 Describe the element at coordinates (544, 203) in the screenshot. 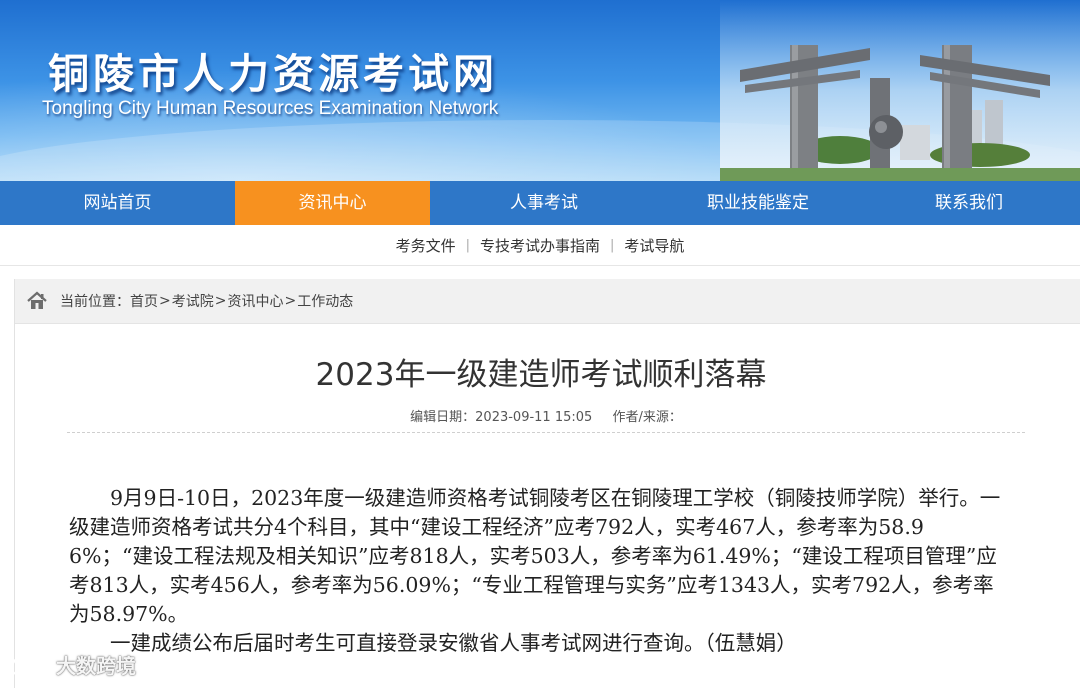

I see `nav-item-exams: 人事考试` at that location.